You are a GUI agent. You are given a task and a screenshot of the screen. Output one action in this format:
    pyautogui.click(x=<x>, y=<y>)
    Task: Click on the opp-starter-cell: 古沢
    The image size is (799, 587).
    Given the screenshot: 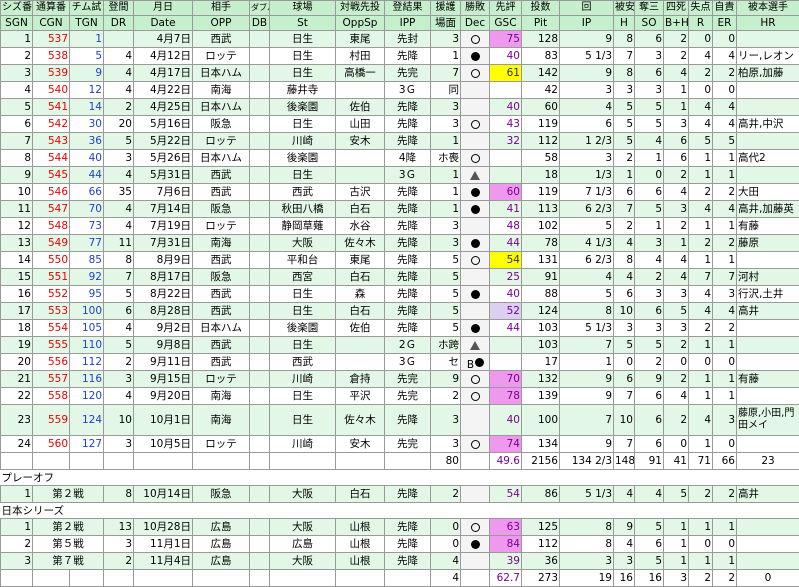 What is the action you would take?
    pyautogui.click(x=360, y=192)
    